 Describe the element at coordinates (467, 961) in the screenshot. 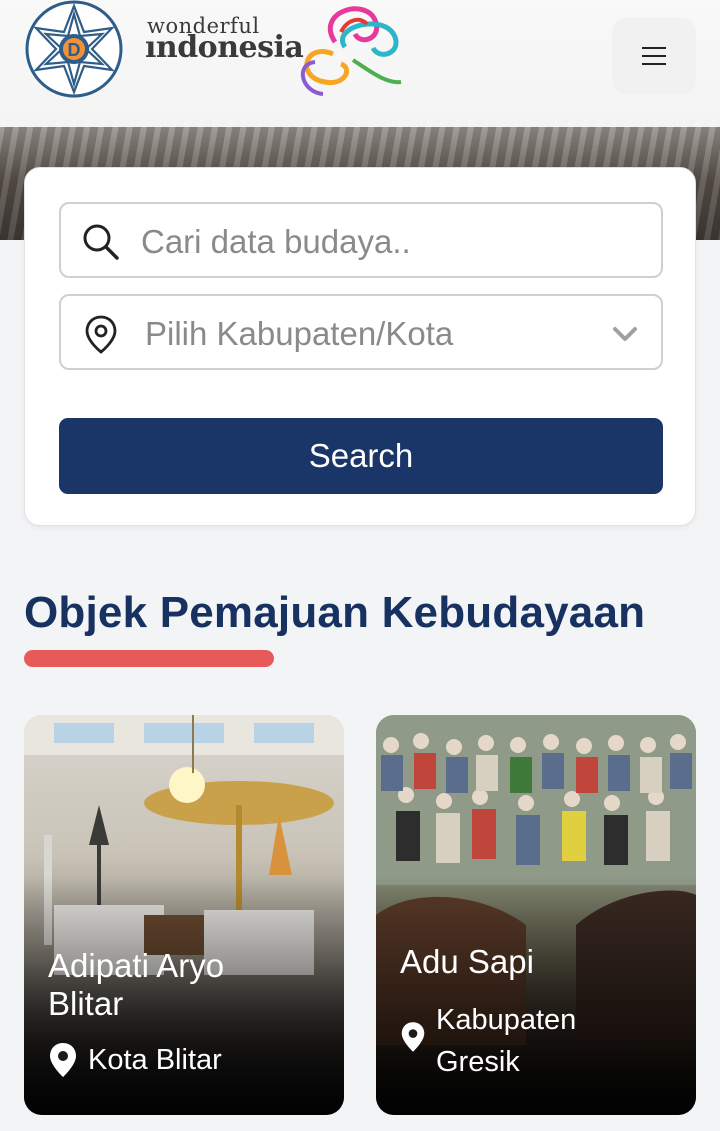

I see `card-title-line: Adu Sapi` at that location.